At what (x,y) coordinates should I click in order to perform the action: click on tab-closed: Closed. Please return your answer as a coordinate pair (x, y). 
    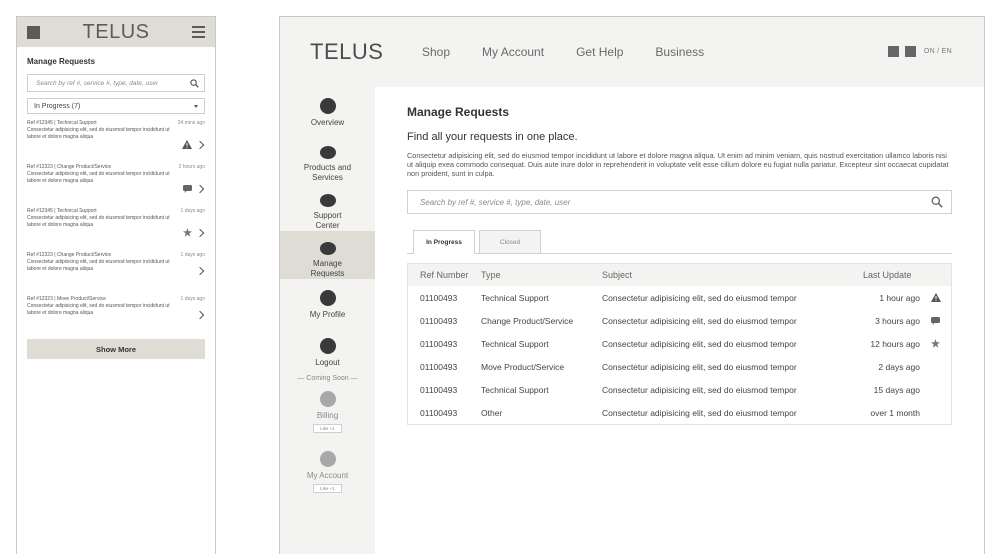
    Looking at the image, I should click on (510, 242).